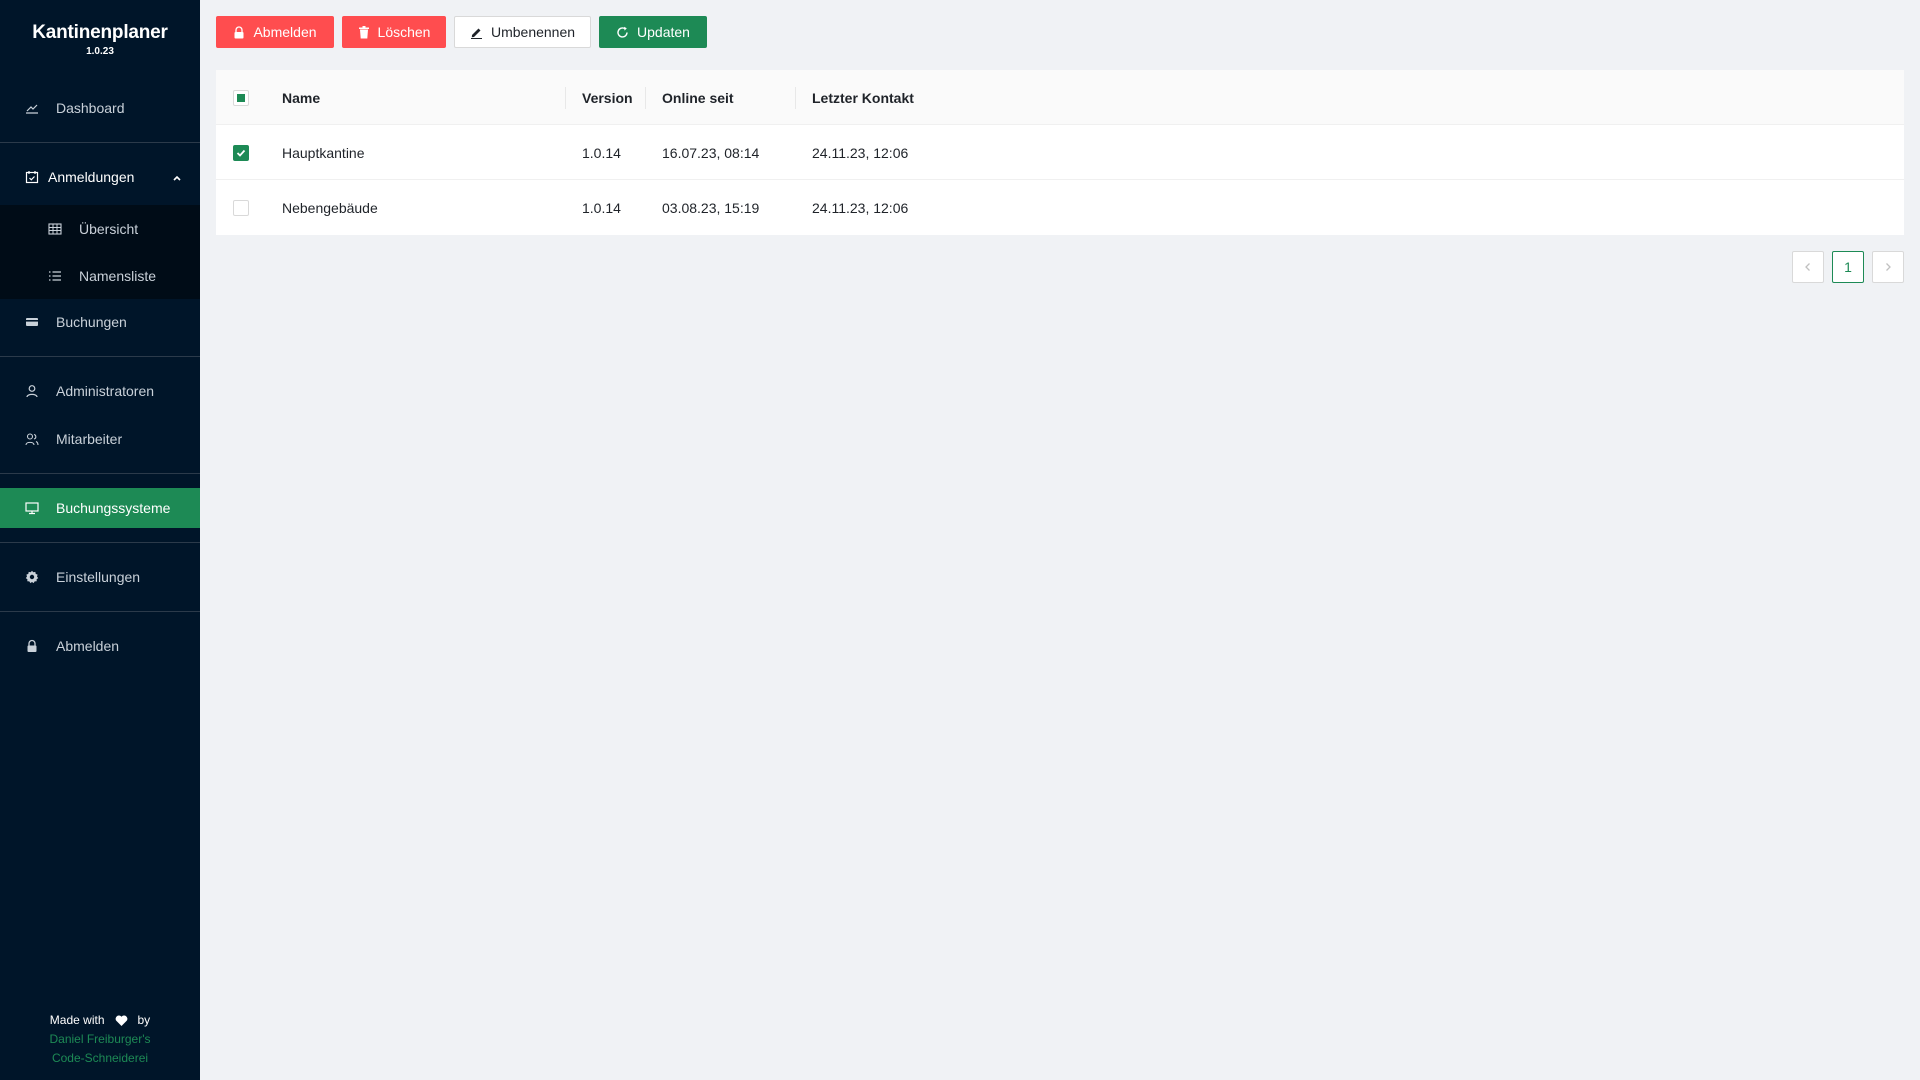 The width and height of the screenshot is (1920, 1080). Describe the element at coordinates (144, 1020) in the screenshot. I see `by-text: by` at that location.